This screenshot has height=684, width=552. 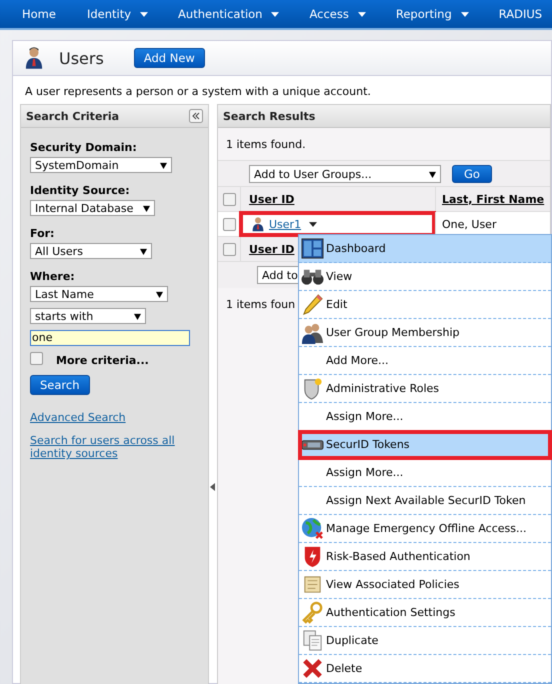 What do you see at coordinates (469, 224) in the screenshot?
I see `name-cell: One, User` at bounding box center [469, 224].